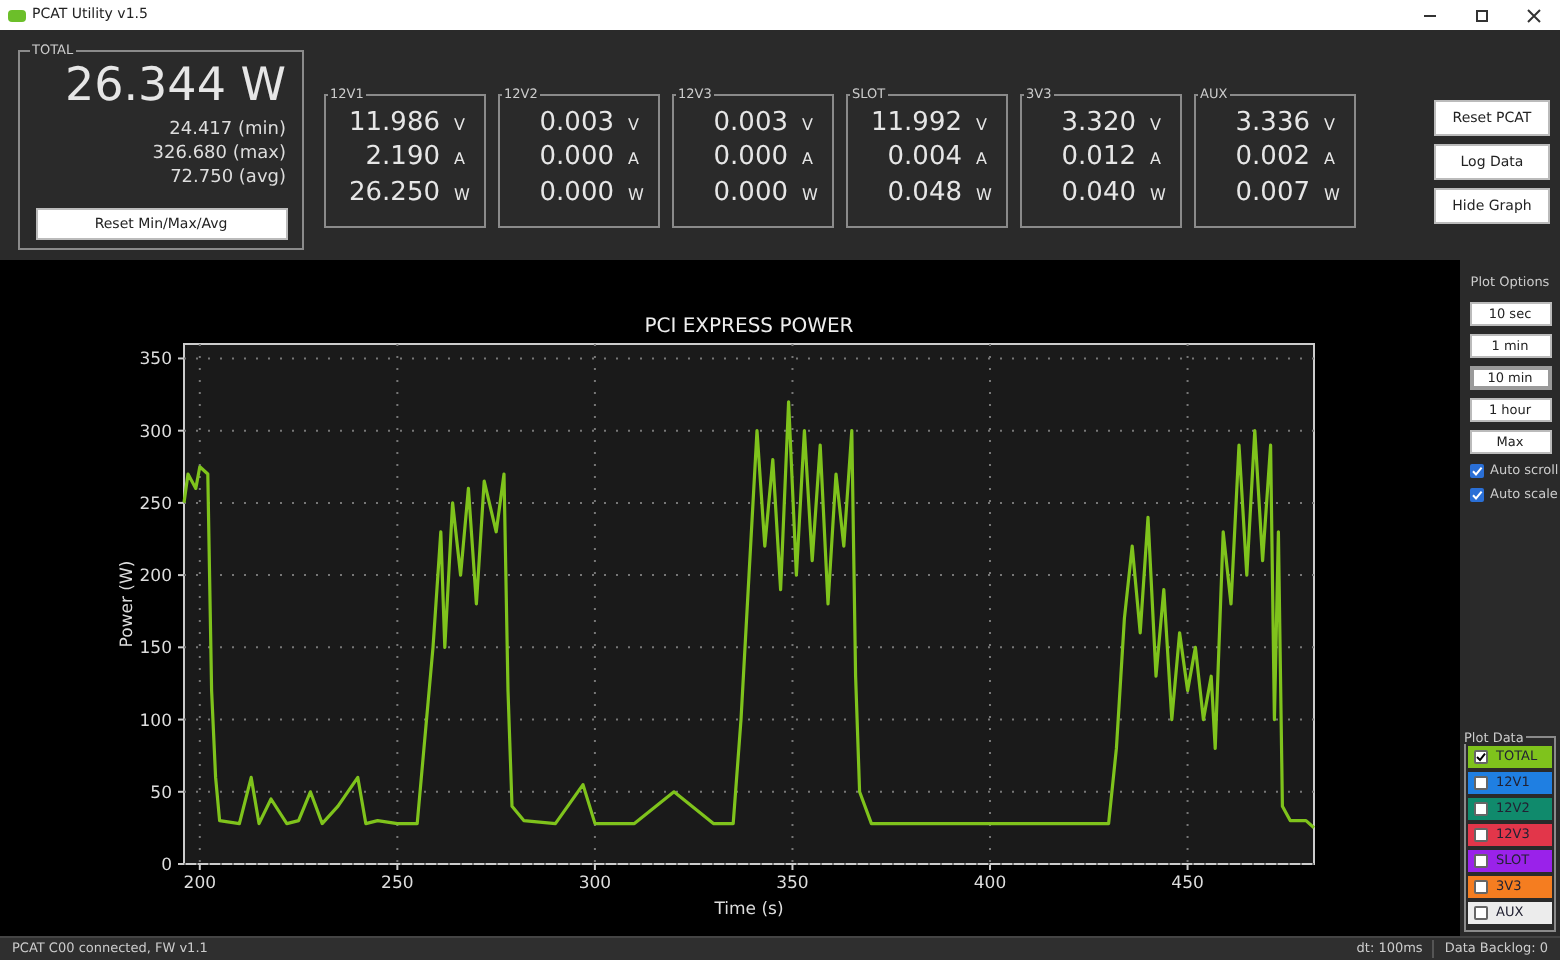 This screenshot has width=1560, height=960. I want to click on reading-value: 0.007, so click(1272, 193).